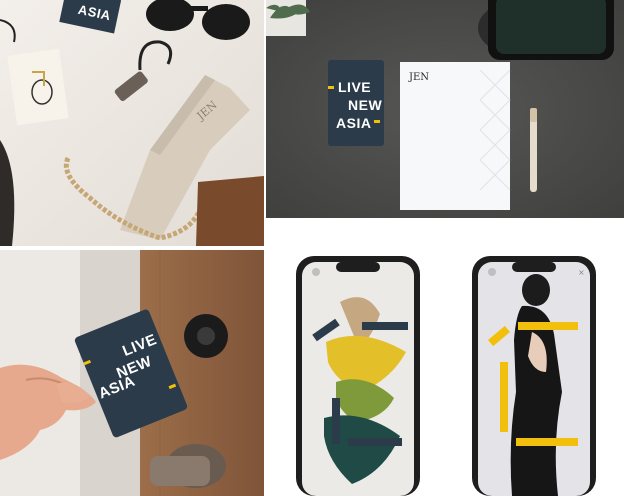  Describe the element at coordinates (358, 376) in the screenshot. I see `phone-left` at that location.